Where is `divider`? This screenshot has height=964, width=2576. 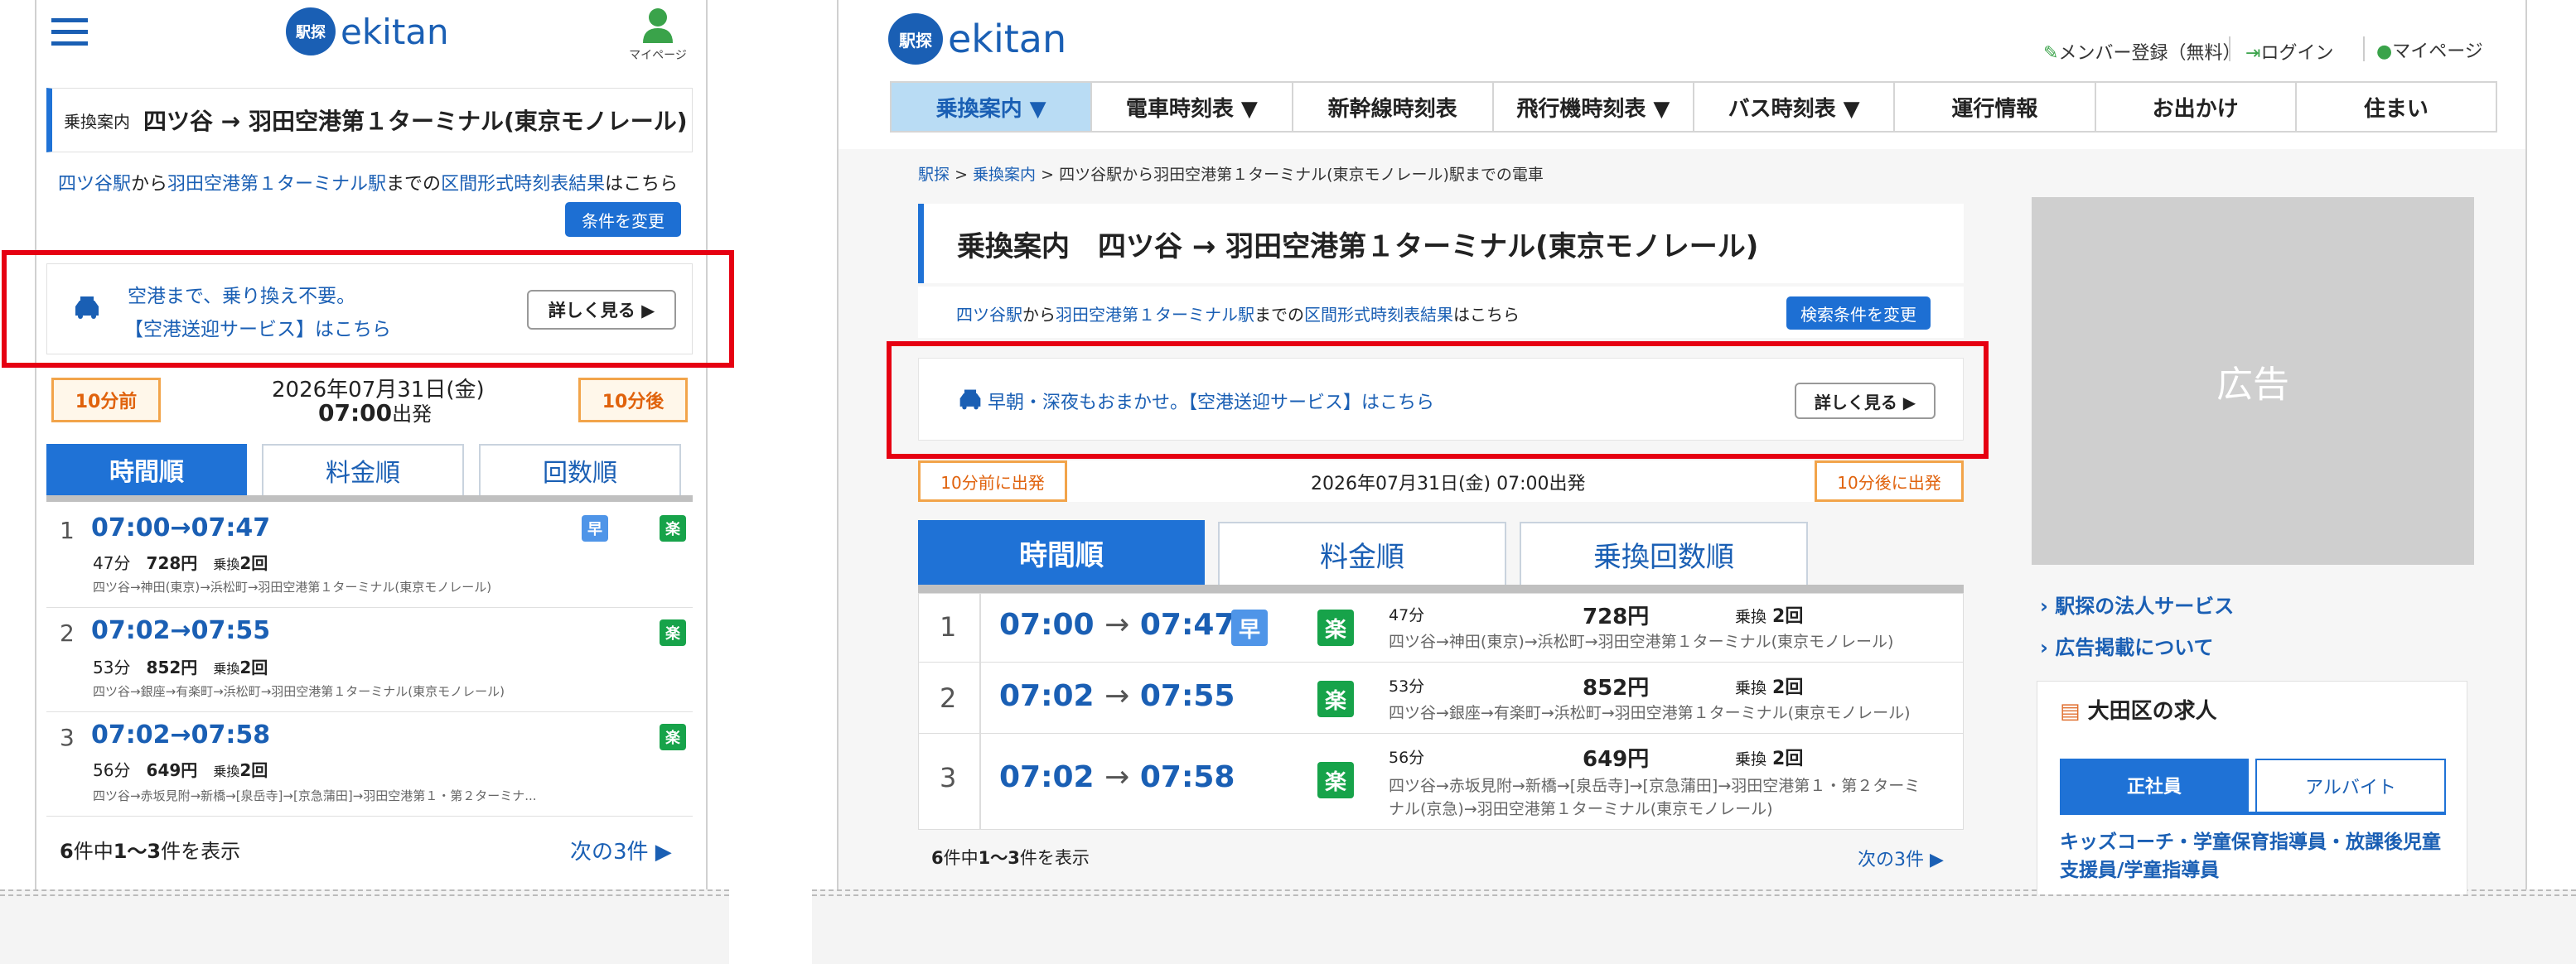
divider is located at coordinates (2364, 48).